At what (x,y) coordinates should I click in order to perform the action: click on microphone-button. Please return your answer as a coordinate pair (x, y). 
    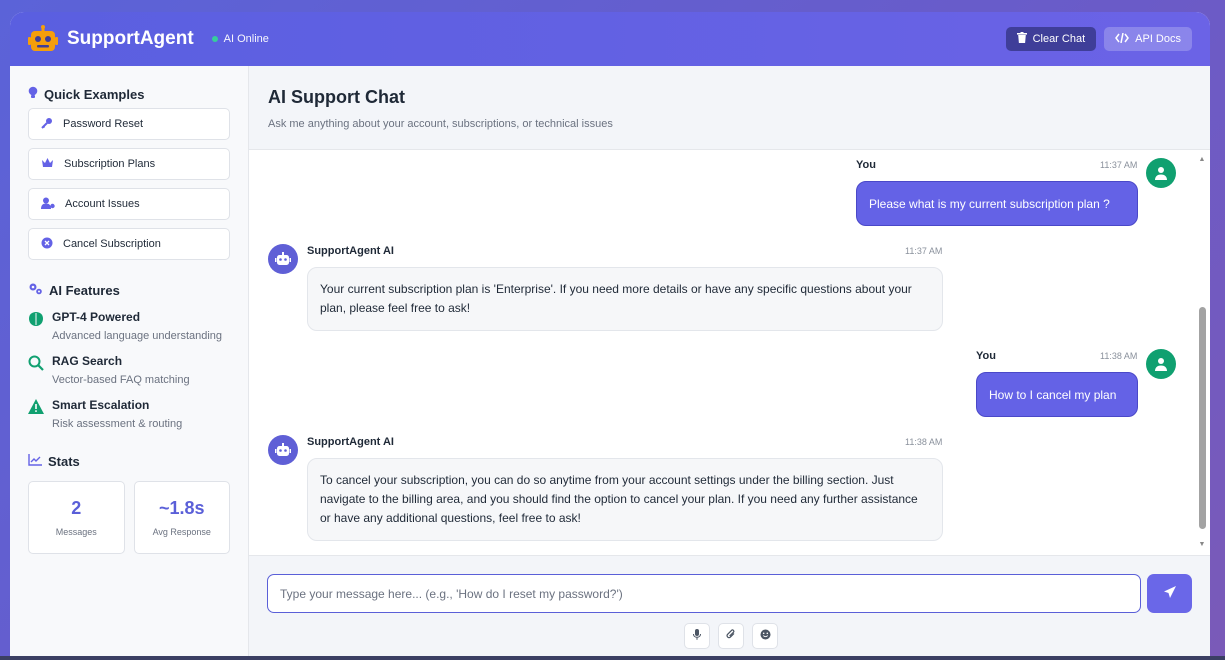
    Looking at the image, I should click on (697, 636).